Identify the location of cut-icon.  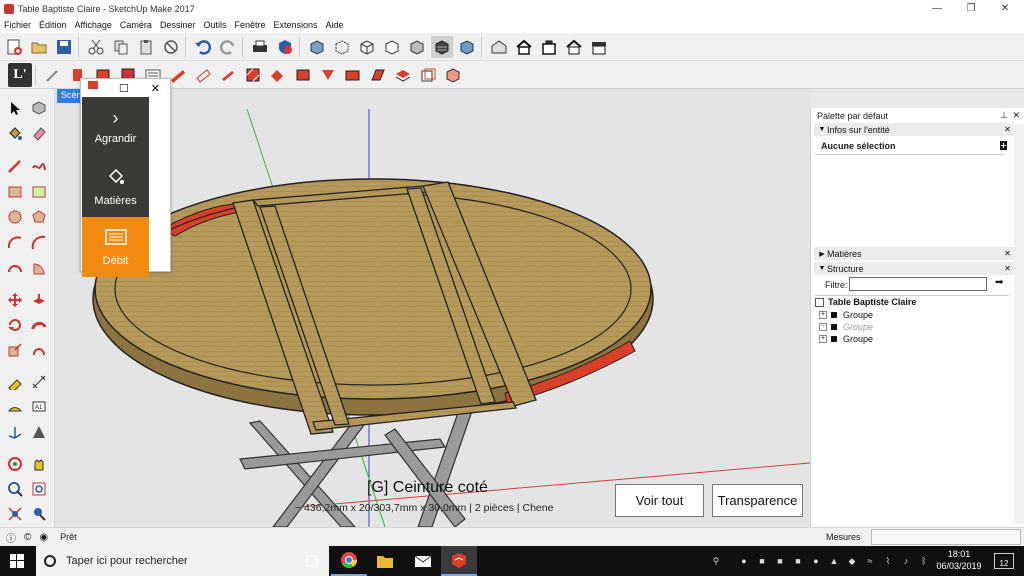
(96, 47).